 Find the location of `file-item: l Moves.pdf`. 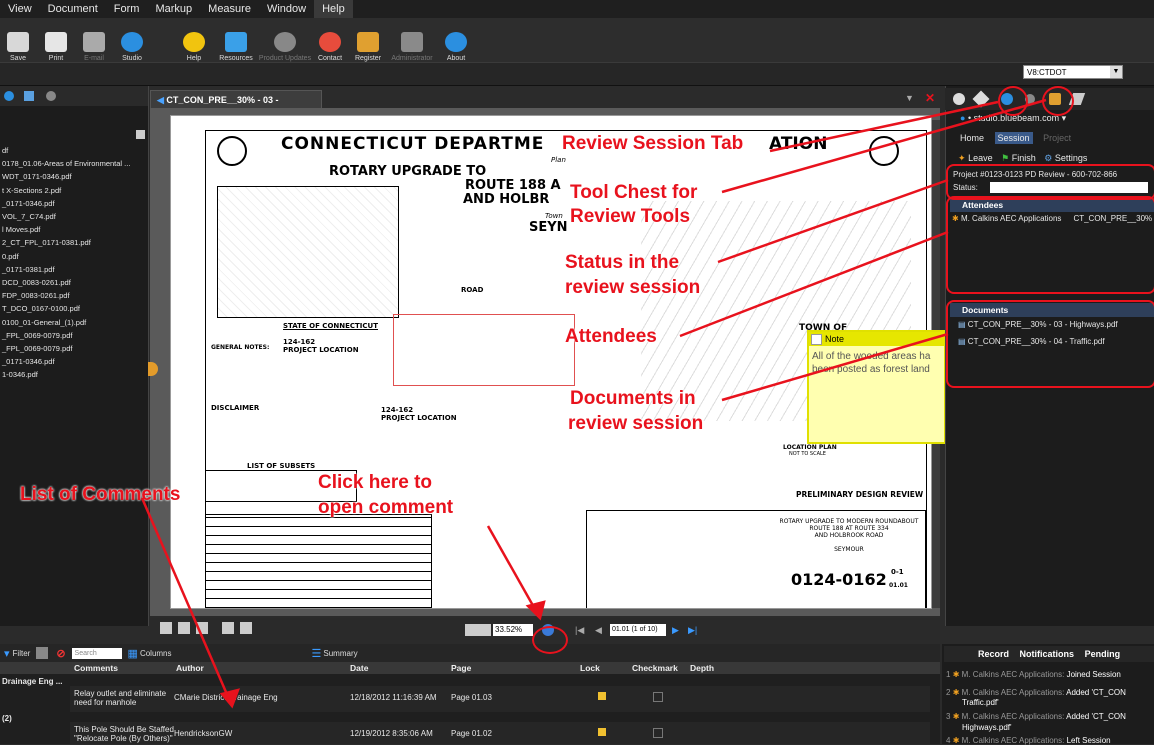

file-item: l Moves.pdf is located at coordinates (21, 229).